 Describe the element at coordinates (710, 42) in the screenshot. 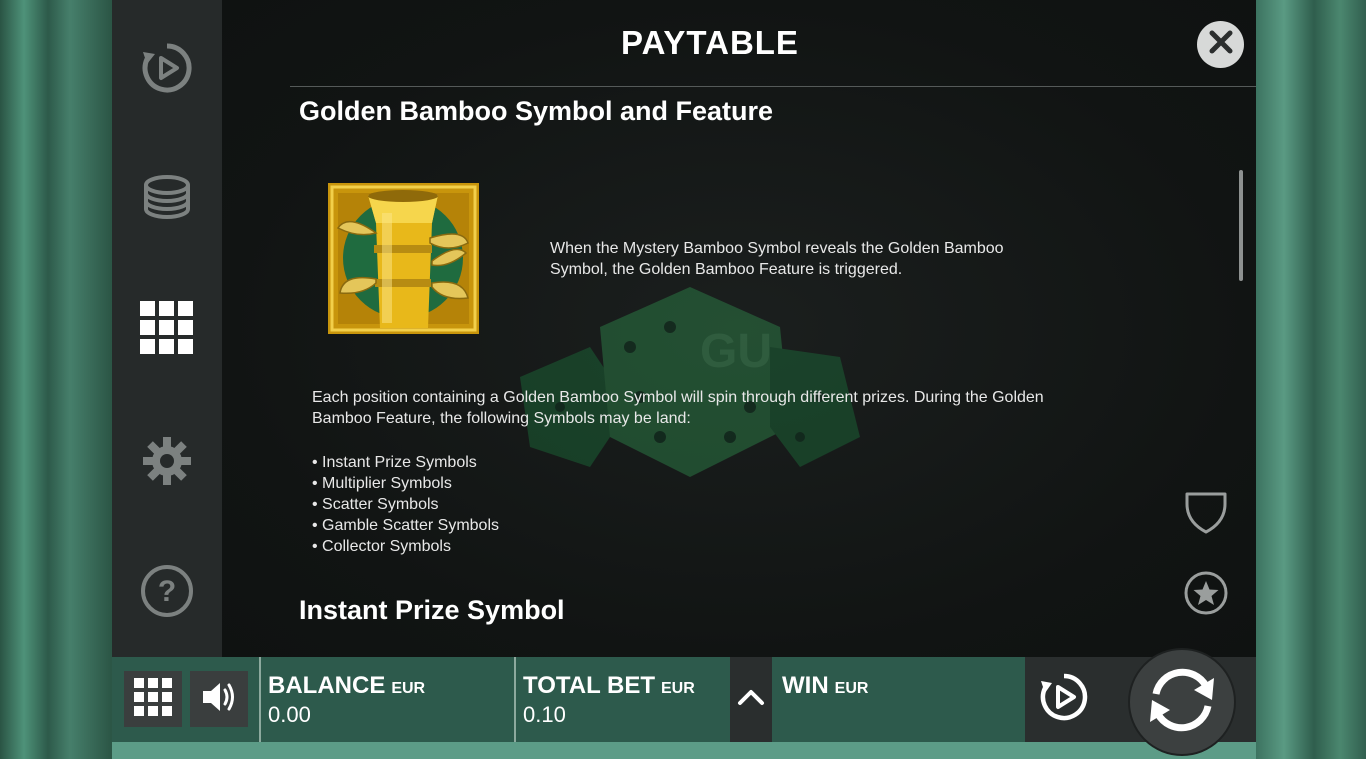

I see `paytable-title: PAYTABLE` at that location.